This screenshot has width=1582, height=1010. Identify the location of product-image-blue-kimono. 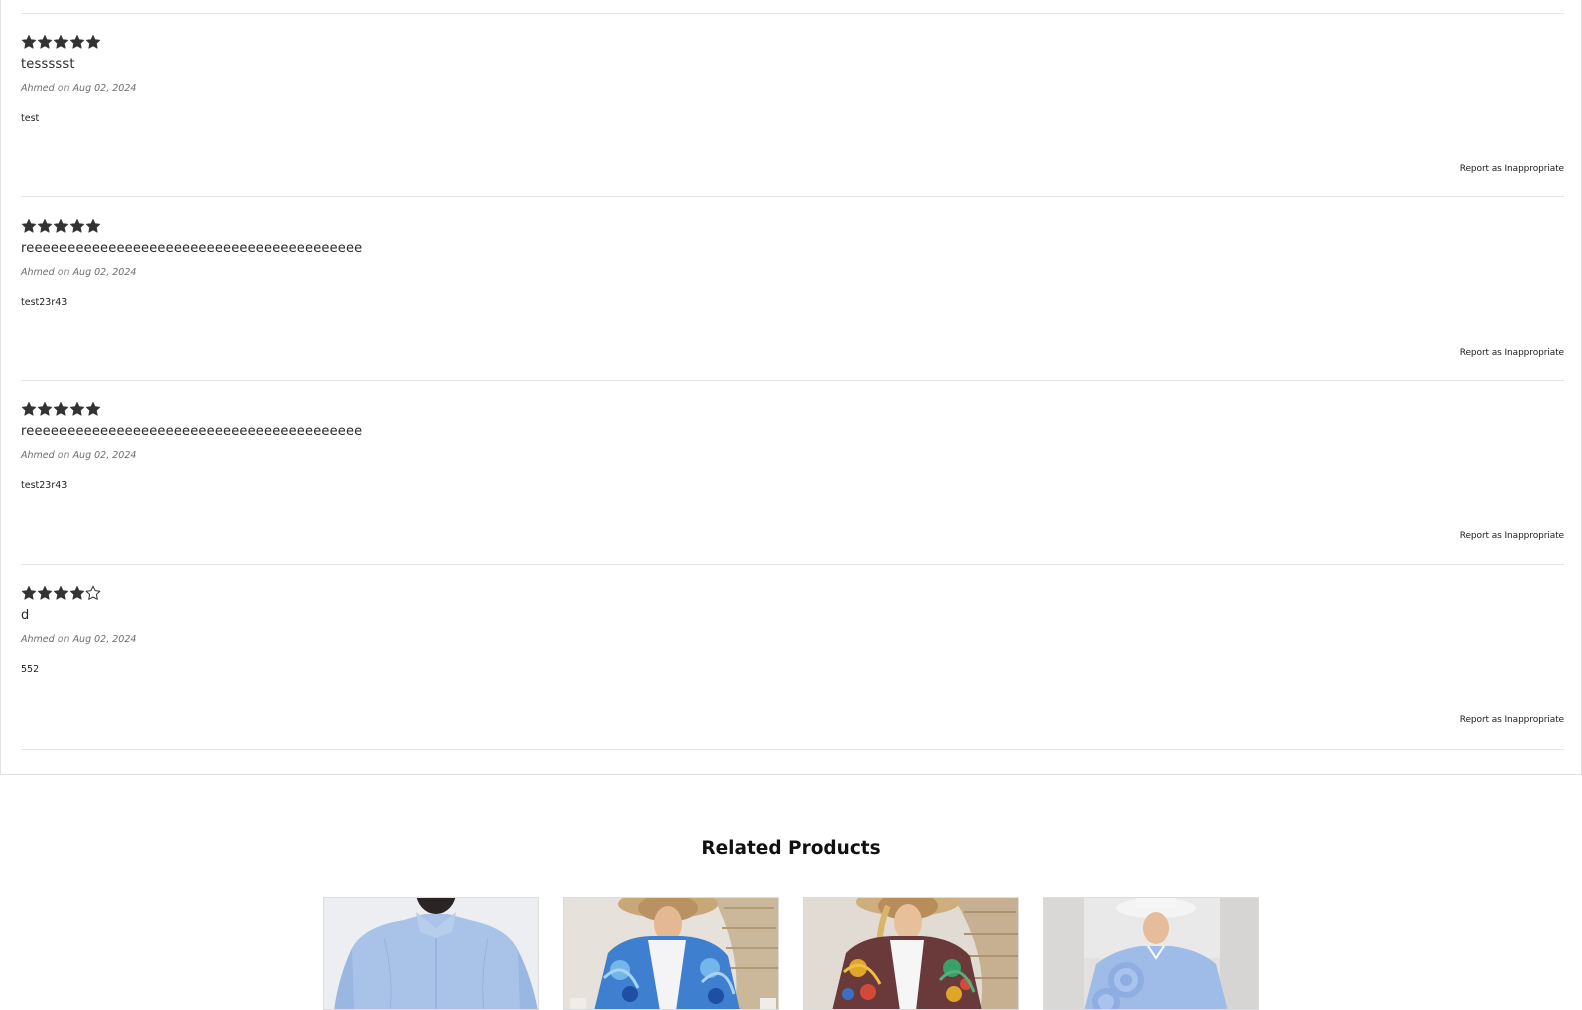
(671, 953).